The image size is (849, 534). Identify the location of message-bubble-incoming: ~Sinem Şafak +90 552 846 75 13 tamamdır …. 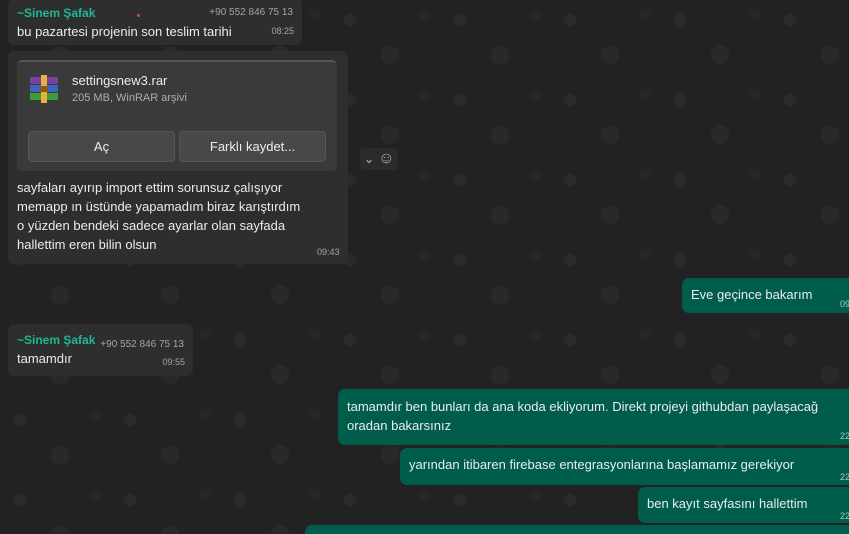
(100, 350).